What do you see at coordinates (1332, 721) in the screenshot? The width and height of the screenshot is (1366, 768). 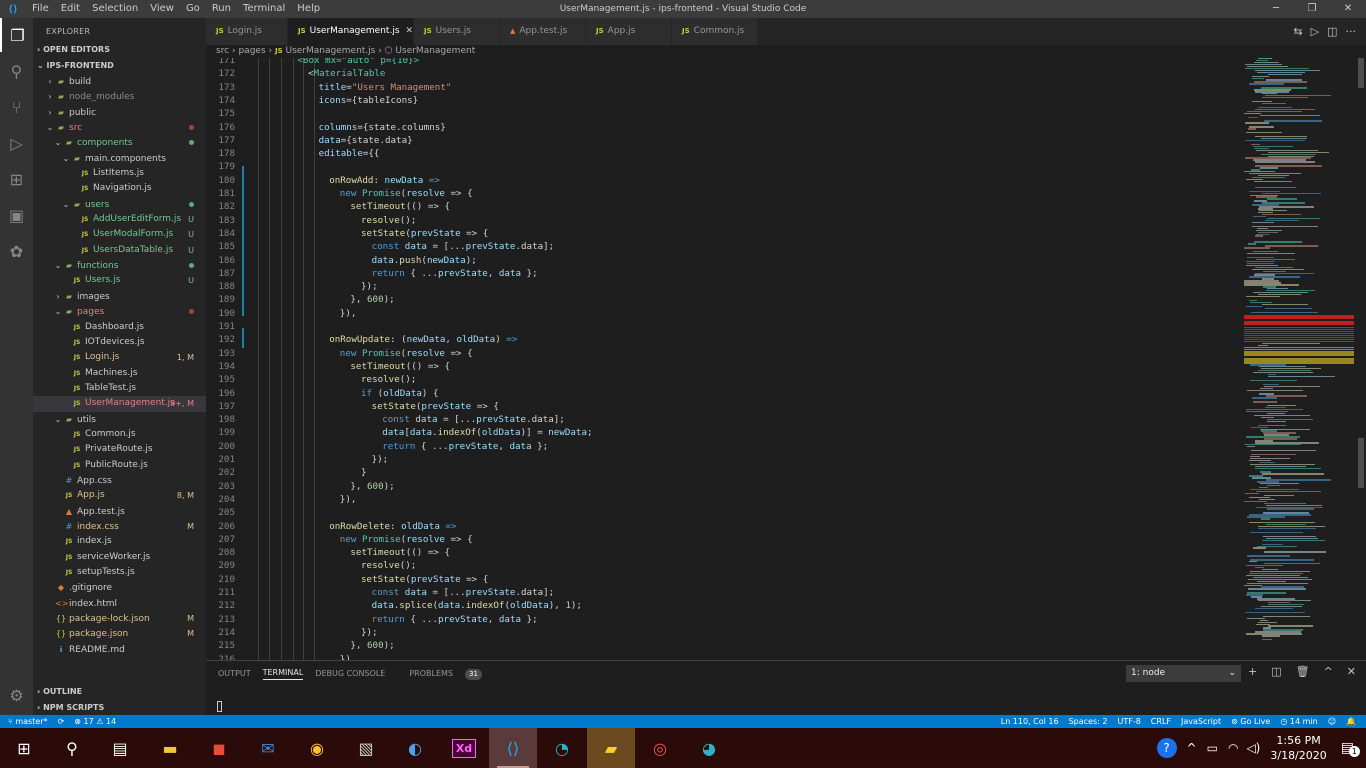 I see `feedback-icon: ☺` at bounding box center [1332, 721].